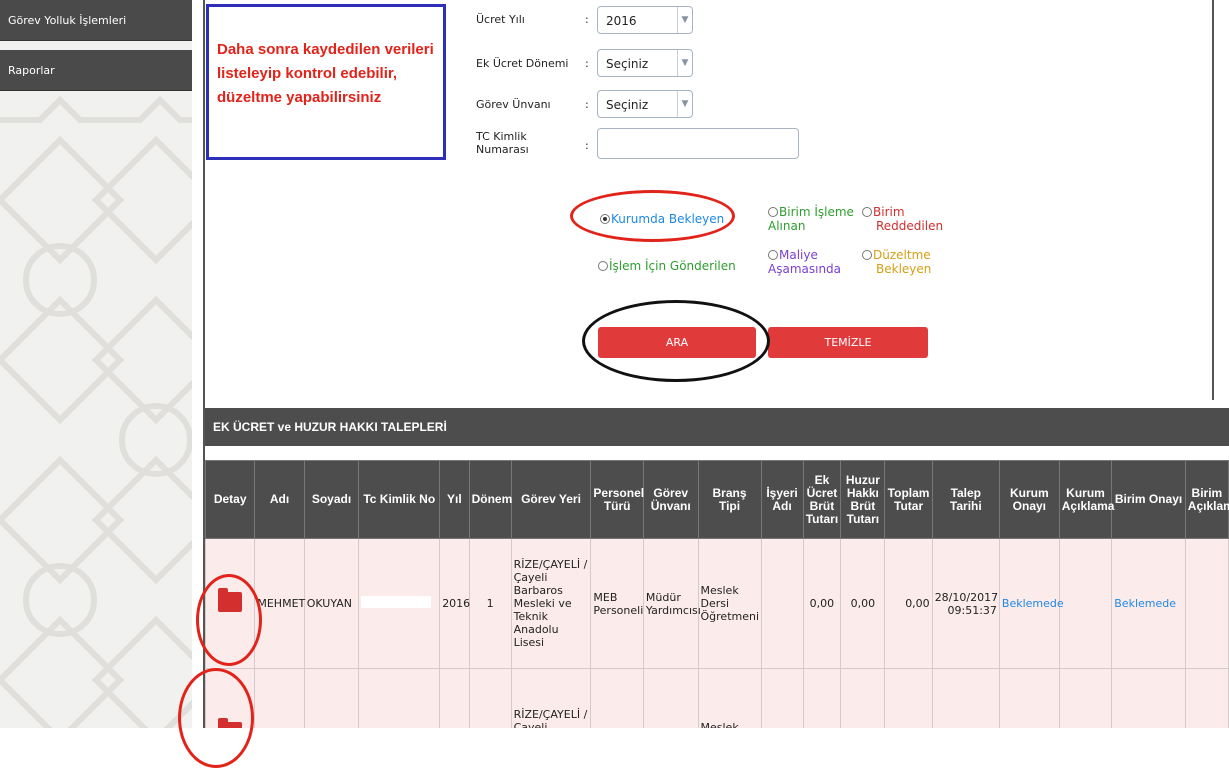 The width and height of the screenshot is (1229, 768). Describe the element at coordinates (396, 602) in the screenshot. I see `redacted-block` at that location.